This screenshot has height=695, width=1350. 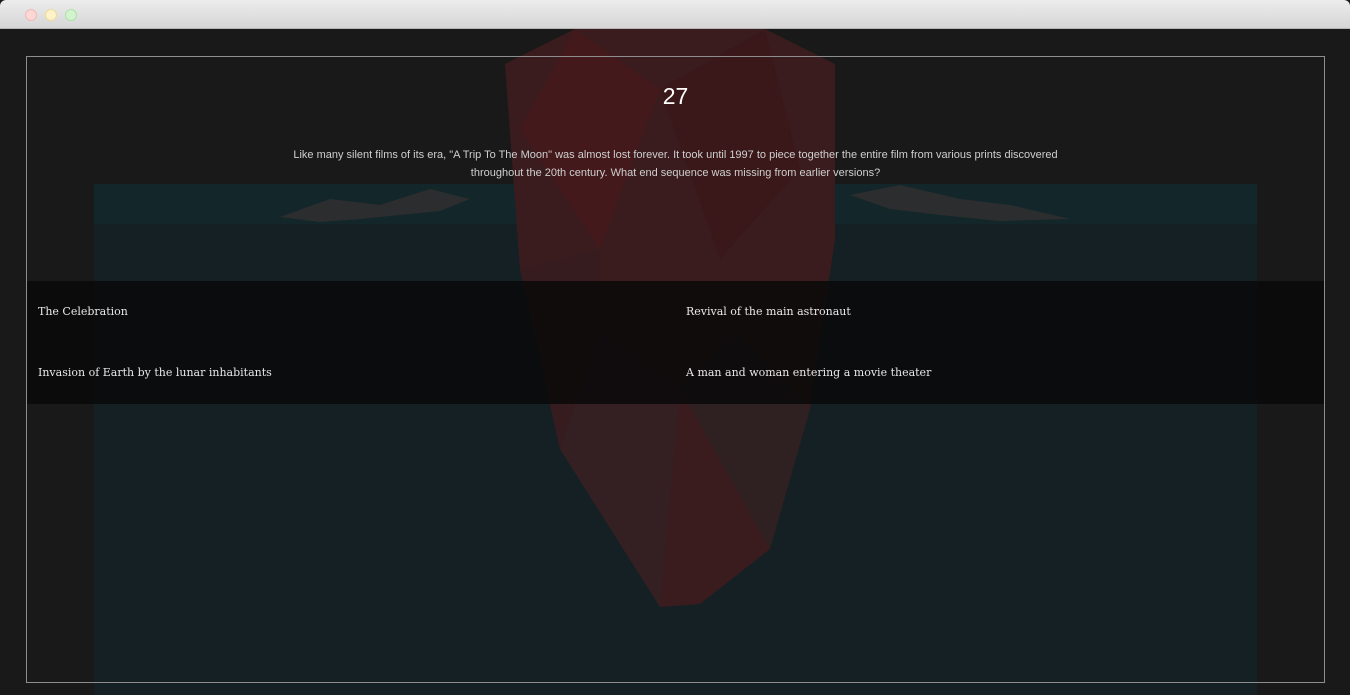 I want to click on minimize-window-button, so click(x=51, y=15).